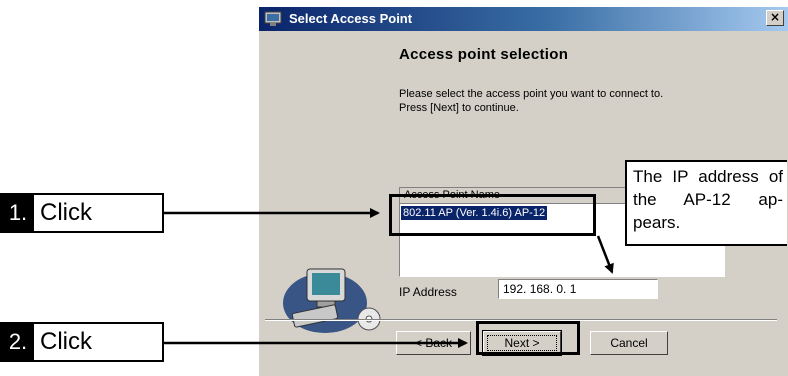 The image size is (788, 376). What do you see at coordinates (492, 215) in the screenshot?
I see `highlight-access-point-item` at bounding box center [492, 215].